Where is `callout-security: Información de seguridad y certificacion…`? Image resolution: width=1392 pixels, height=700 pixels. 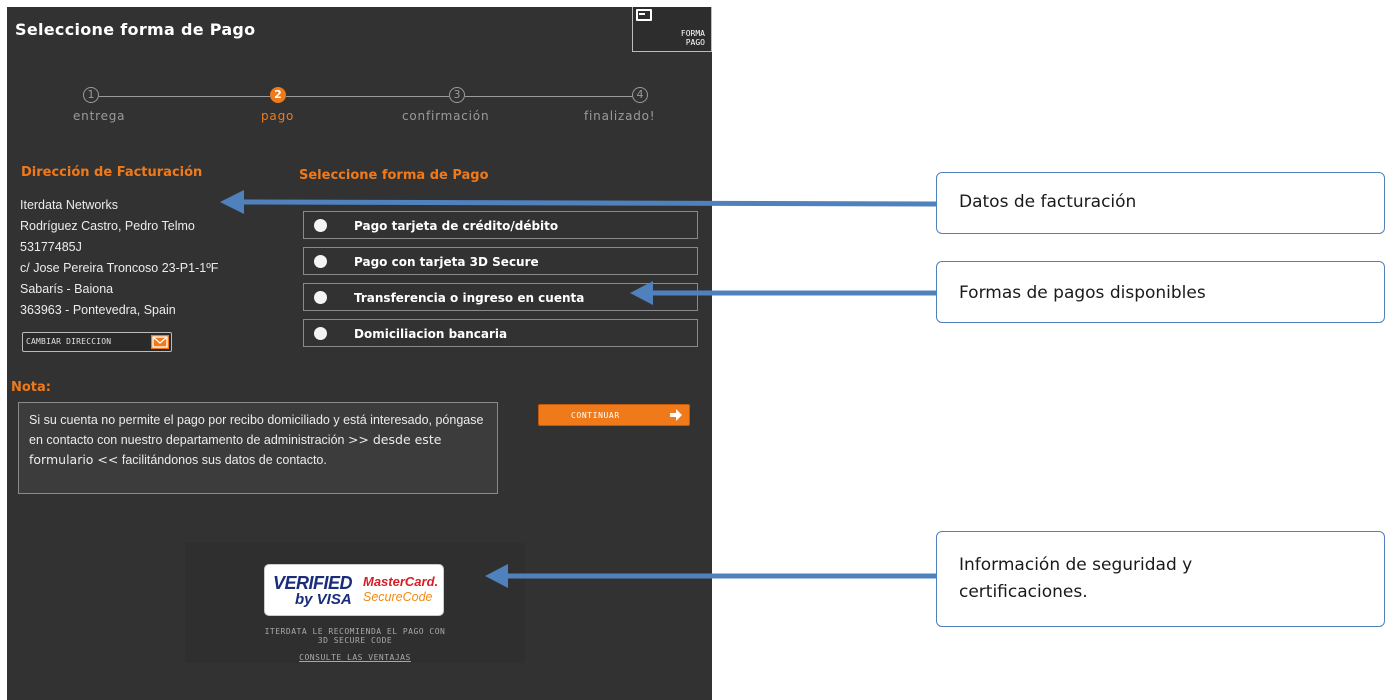
callout-security: Información de seguridad y certificacion… is located at coordinates (1160, 579).